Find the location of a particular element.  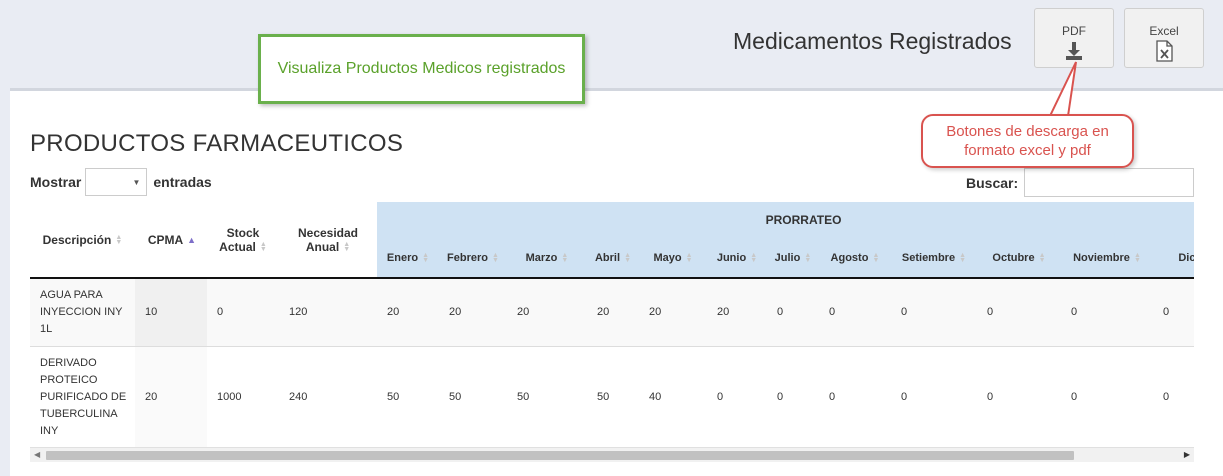

cell-stock: 0 is located at coordinates (243, 312).